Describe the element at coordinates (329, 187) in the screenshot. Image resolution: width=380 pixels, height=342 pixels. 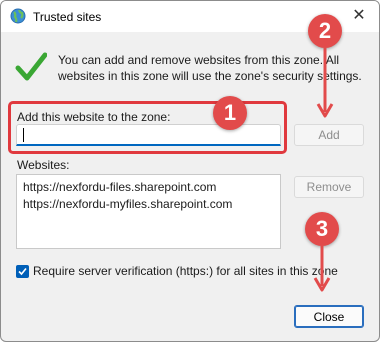
I see `remove-button: Remove` at that location.